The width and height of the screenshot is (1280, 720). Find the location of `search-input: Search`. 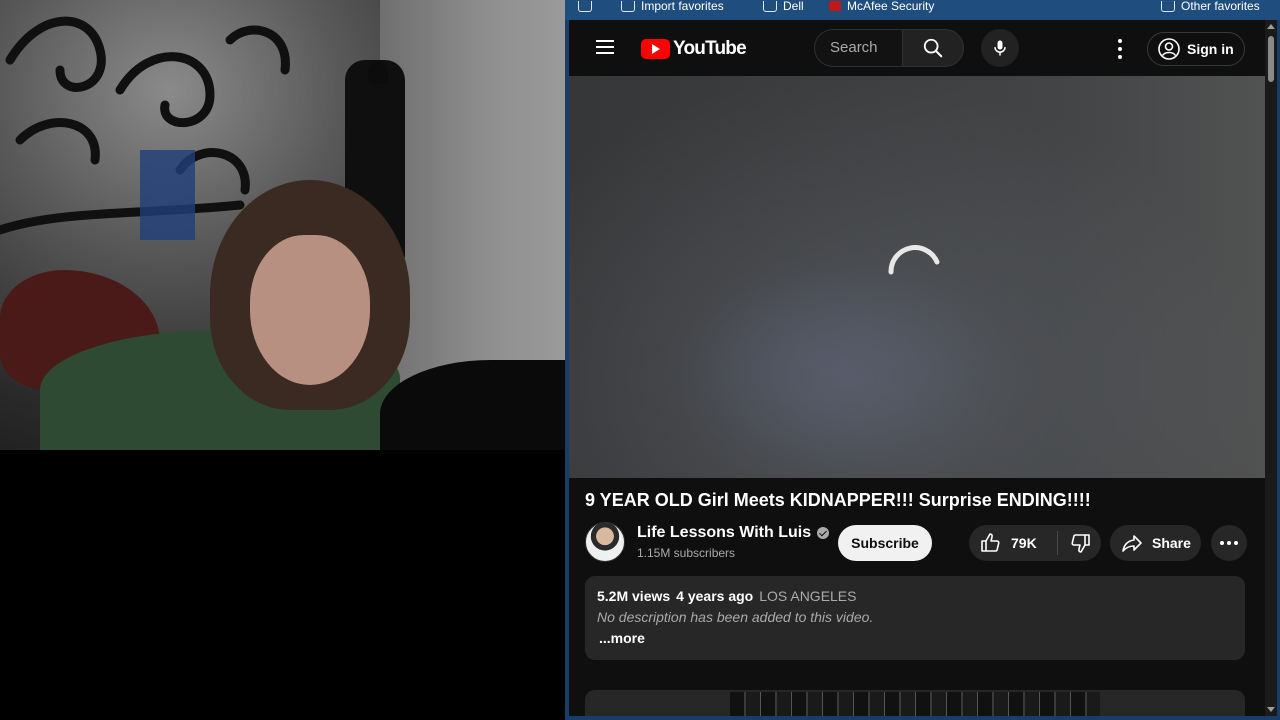

search-input: Search is located at coordinates (858, 48).